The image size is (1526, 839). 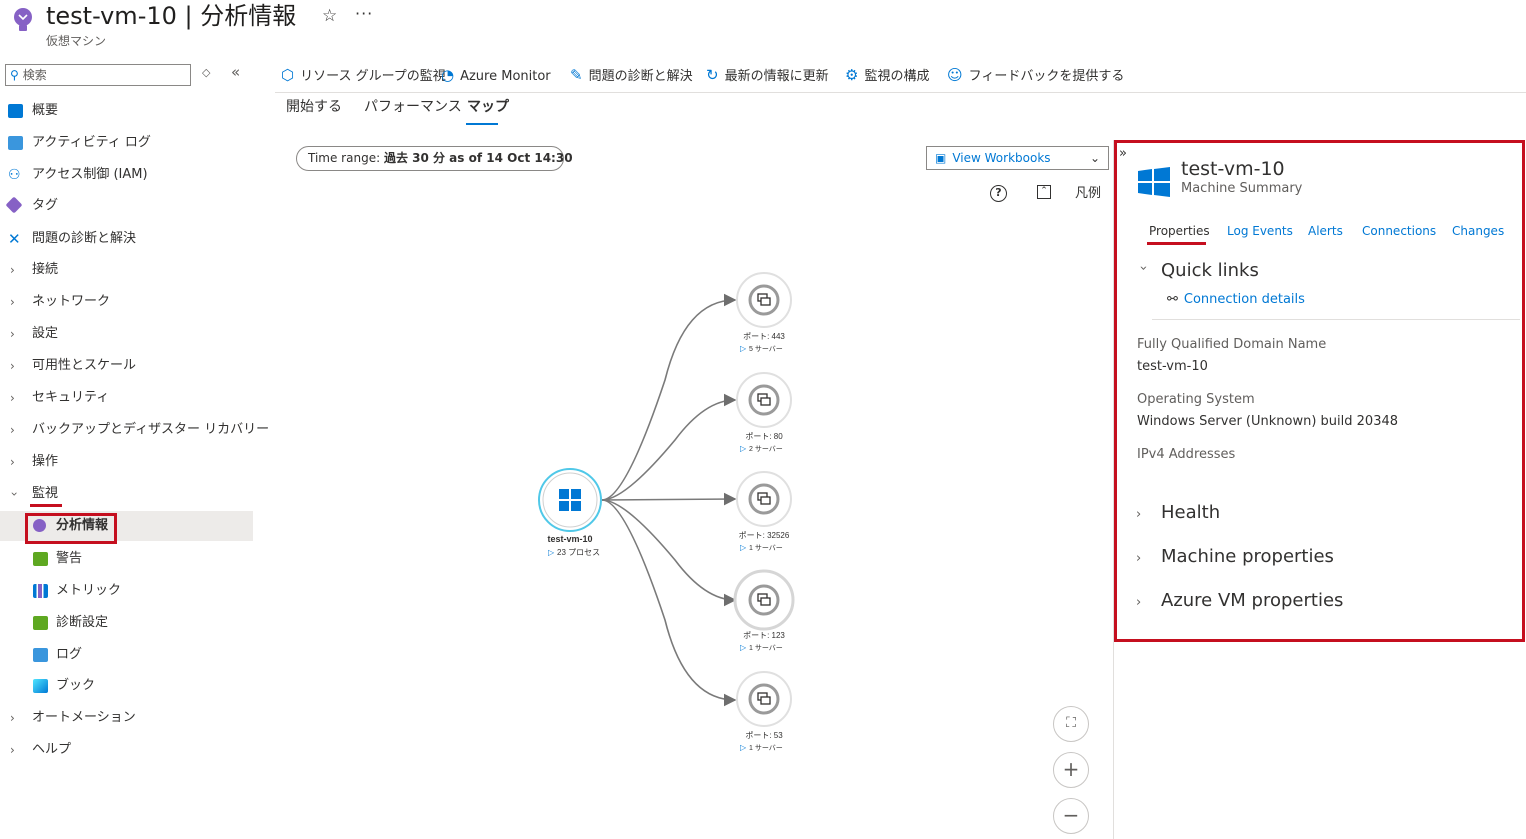 What do you see at coordinates (669, 397) in the screenshot?
I see `connection-line` at bounding box center [669, 397].